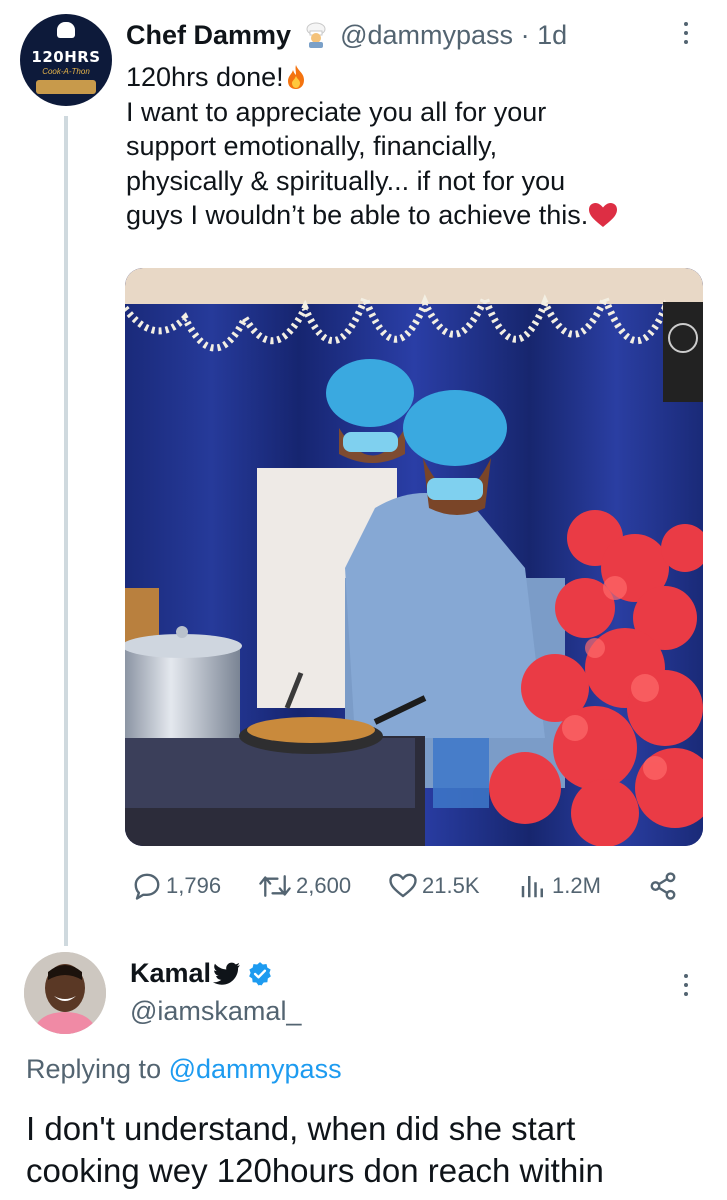 The height and width of the screenshot is (1200, 727). I want to click on avatar-food-strip, so click(66, 87).